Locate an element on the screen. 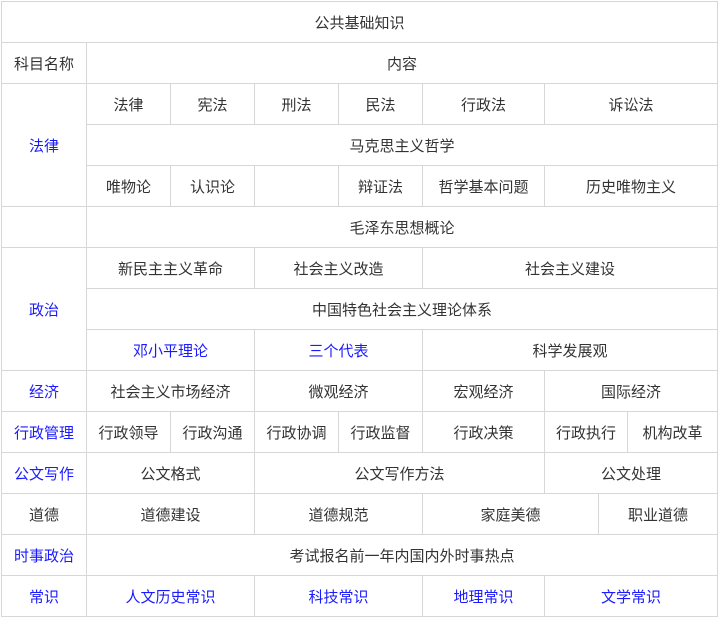 Image resolution: width=718 pixels, height=622 pixels. common-knowledge-link: 地理常识 is located at coordinates (483, 596).